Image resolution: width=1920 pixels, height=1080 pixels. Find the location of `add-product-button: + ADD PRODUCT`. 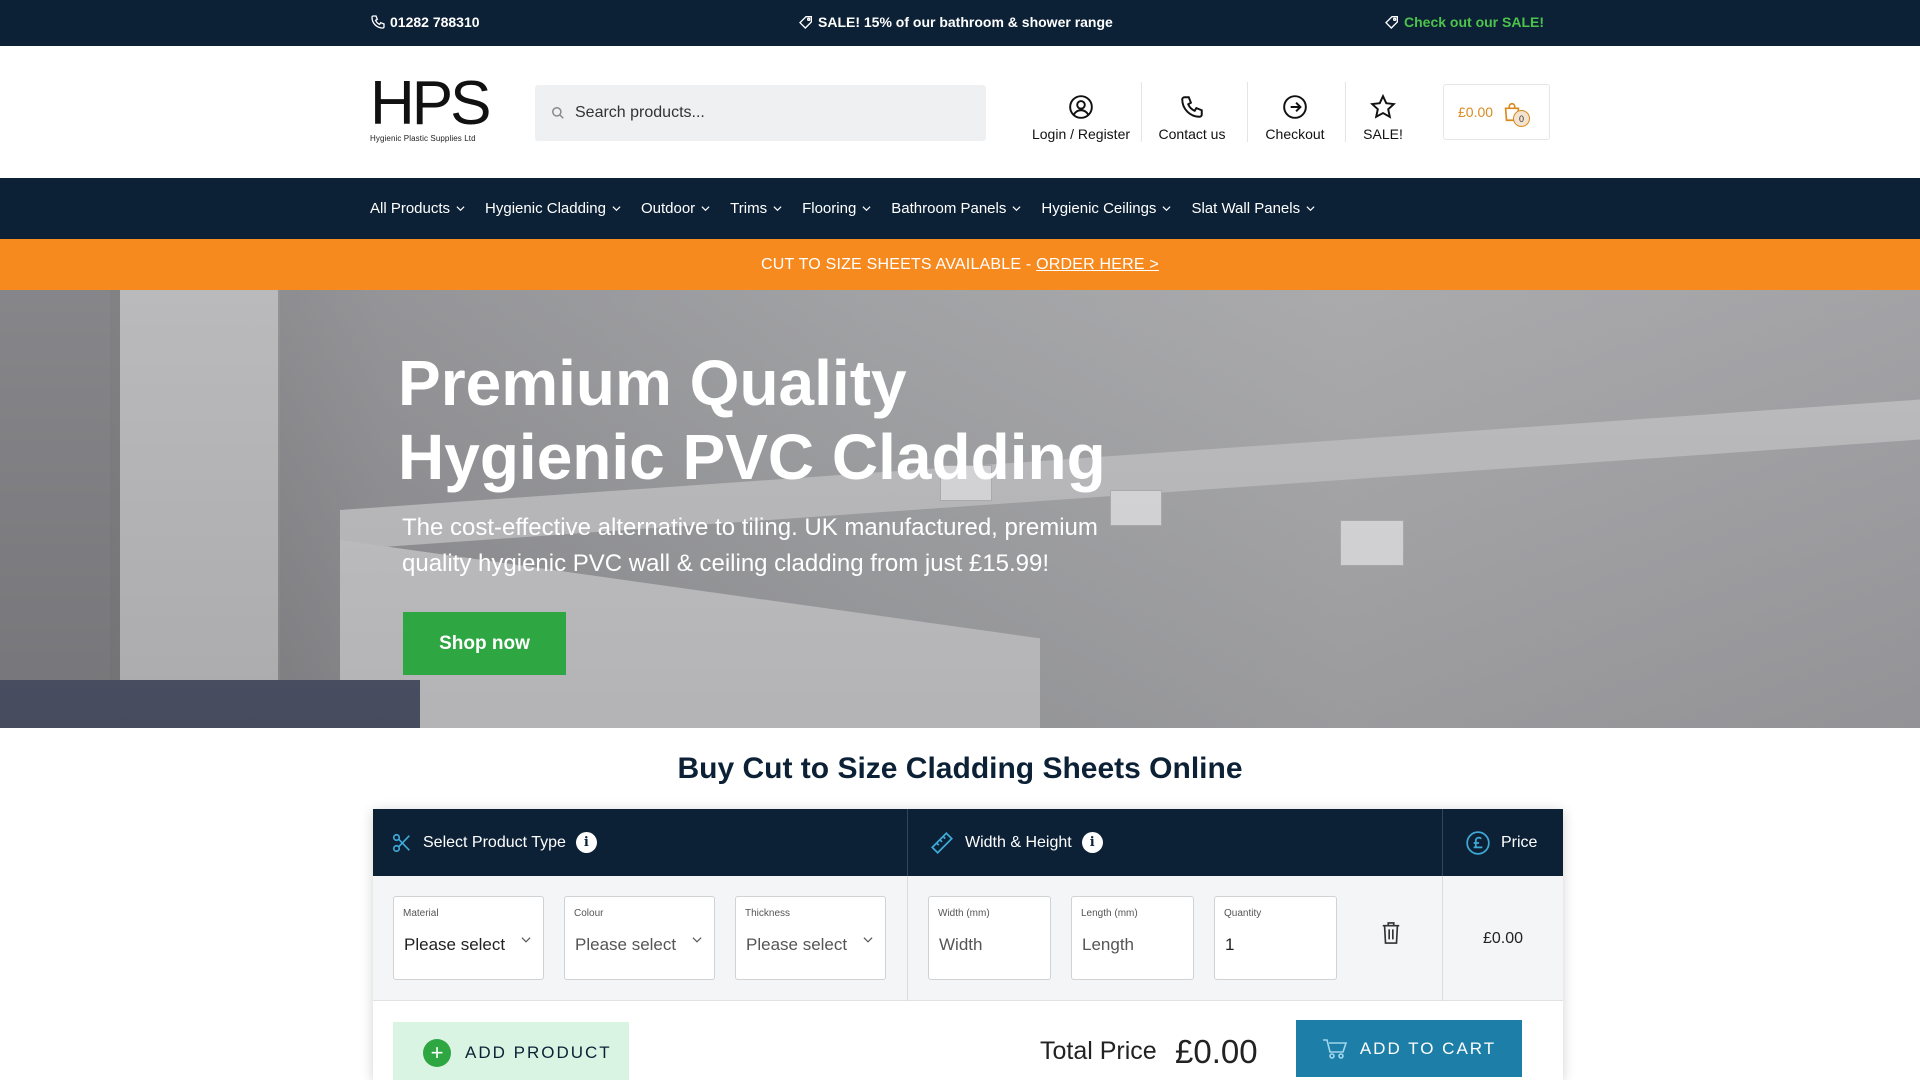

add-product-button: + ADD PRODUCT is located at coordinates (511, 1051).